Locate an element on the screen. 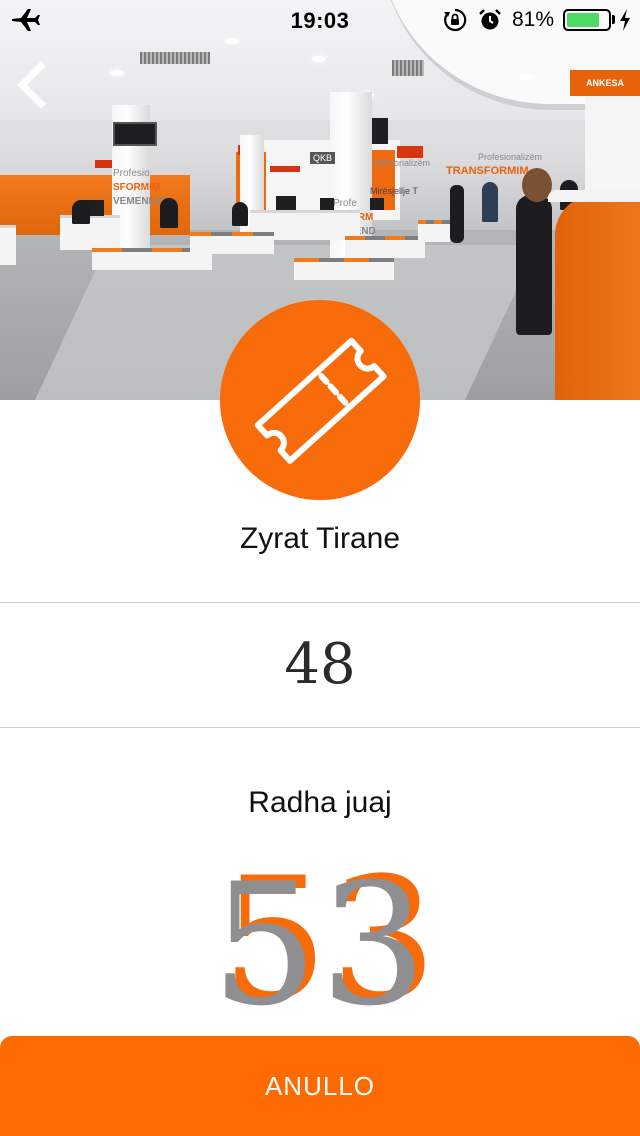 This screenshot has width=640, height=1136. ticket-badge is located at coordinates (320, 400).